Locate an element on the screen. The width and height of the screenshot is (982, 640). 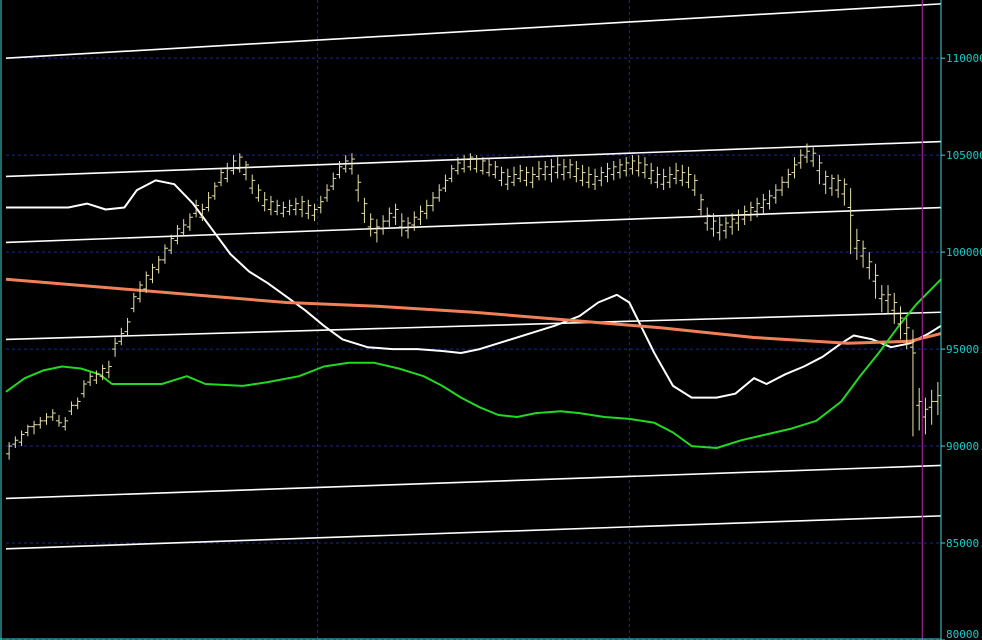
y-tick-label: 105000 is located at coordinates (964, 155).